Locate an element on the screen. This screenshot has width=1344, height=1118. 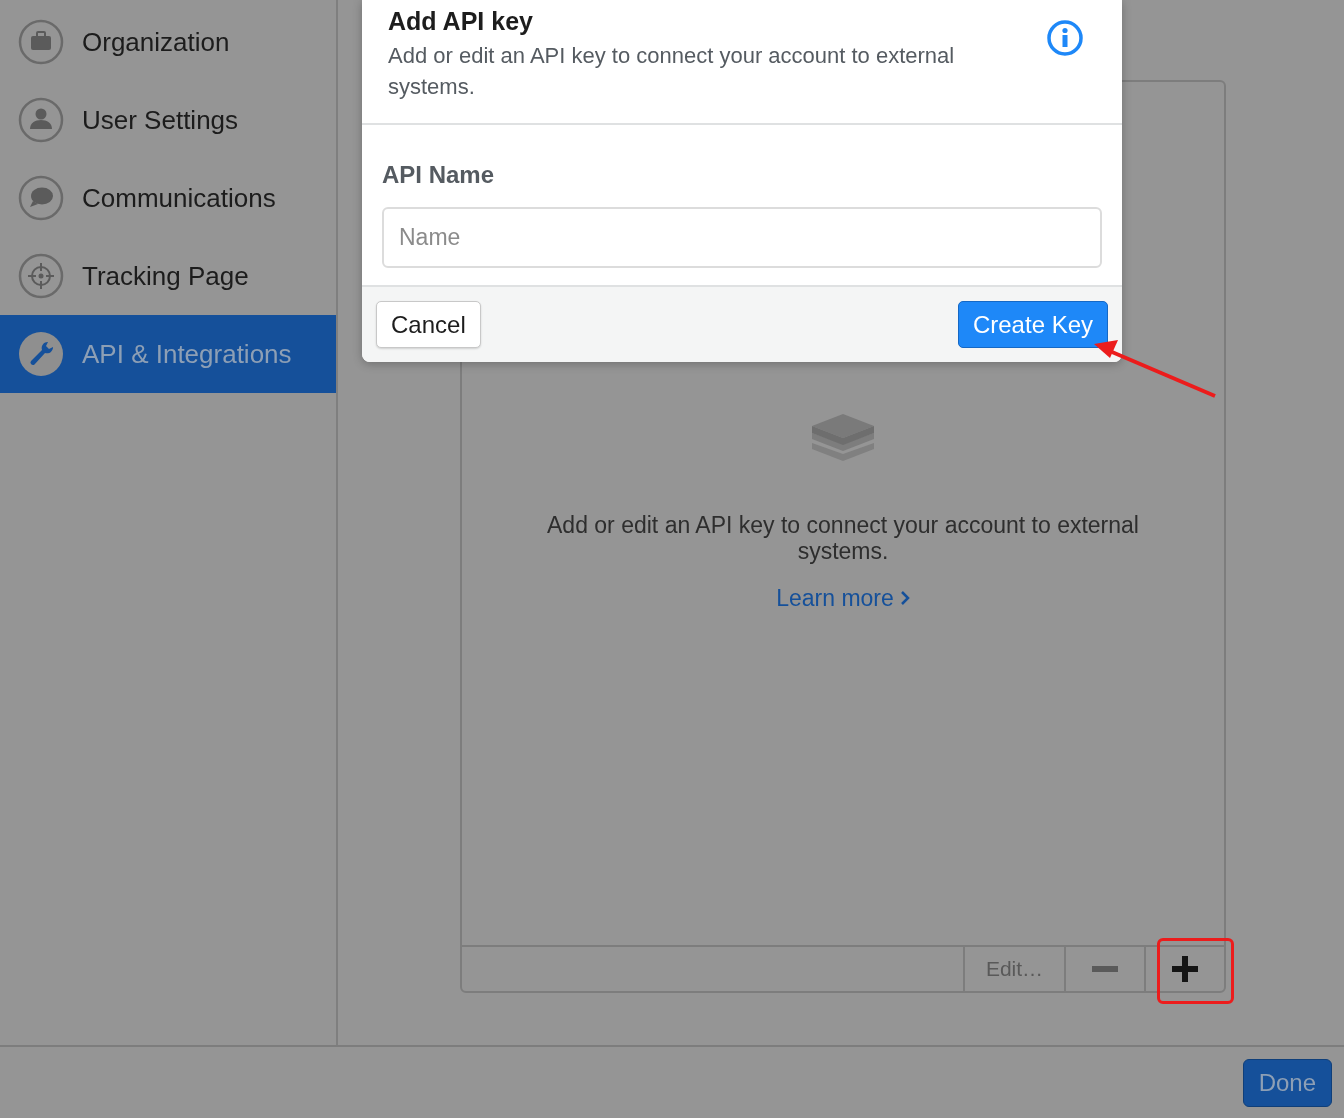
sidebar-item: Tracking Page is located at coordinates (168, 276).